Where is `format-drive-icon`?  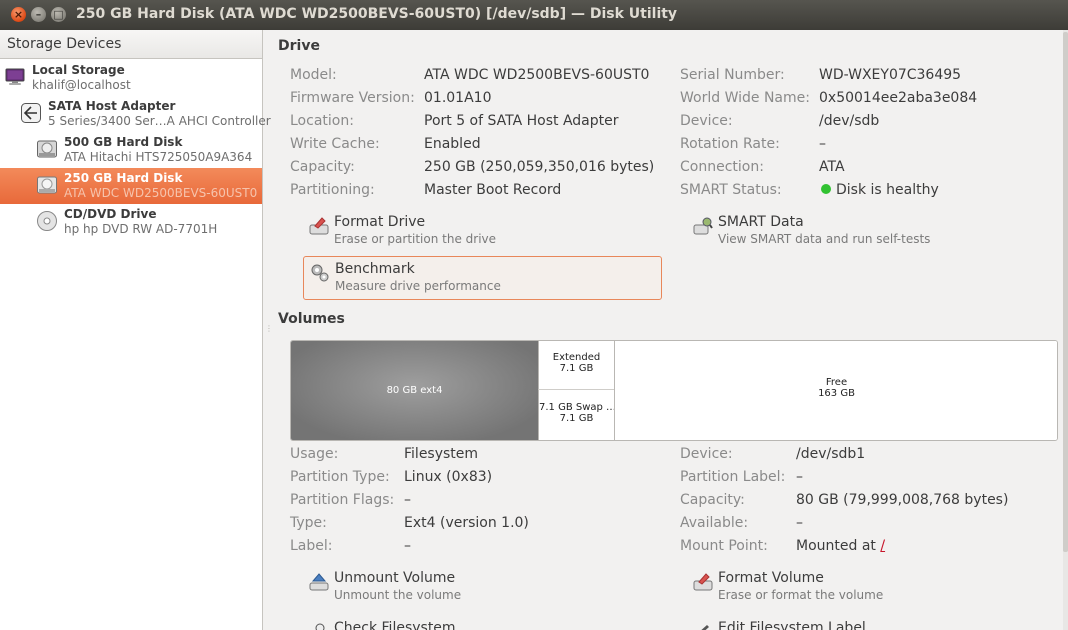
format-drive-icon is located at coordinates (319, 226).